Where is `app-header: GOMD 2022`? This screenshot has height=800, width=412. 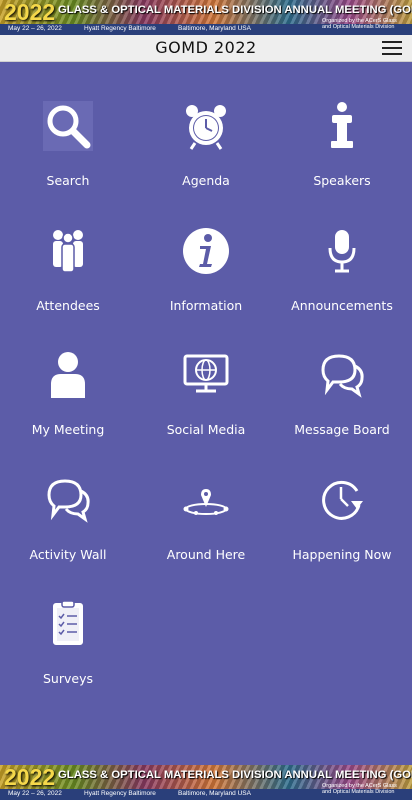
app-header: GOMD 2022 is located at coordinates (206, 48).